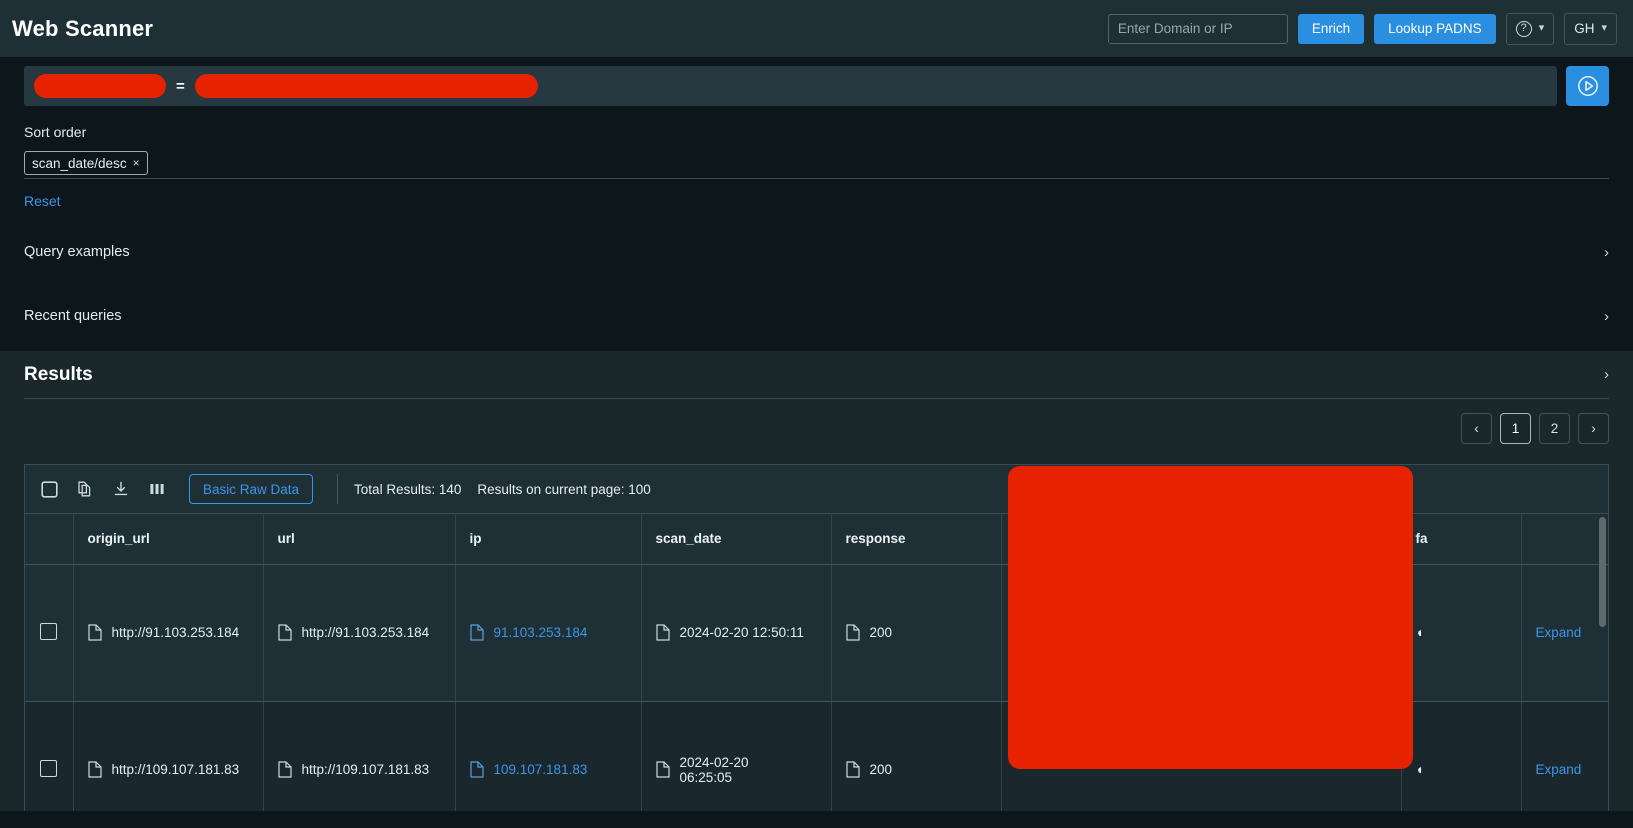 The image size is (1633, 828). Describe the element at coordinates (548, 756) in the screenshot. I see `cell-ip: 109.107.181.83` at that location.